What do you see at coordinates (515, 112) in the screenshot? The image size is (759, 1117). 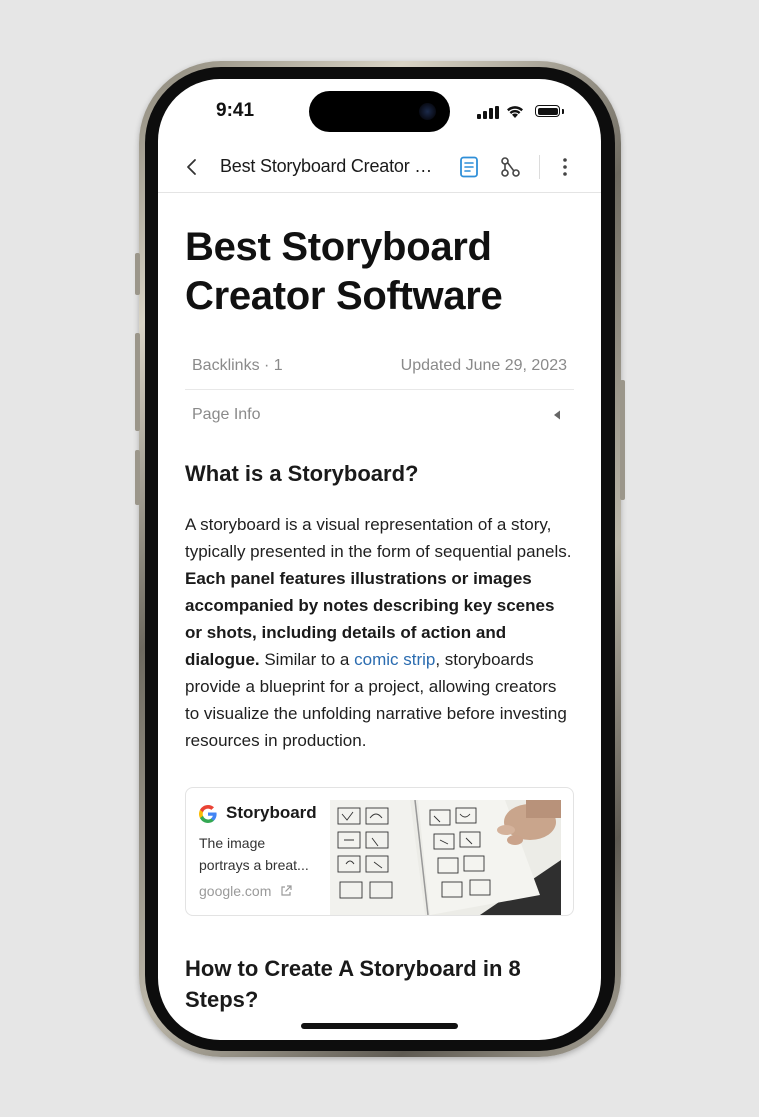 I see `wifi-icon` at bounding box center [515, 112].